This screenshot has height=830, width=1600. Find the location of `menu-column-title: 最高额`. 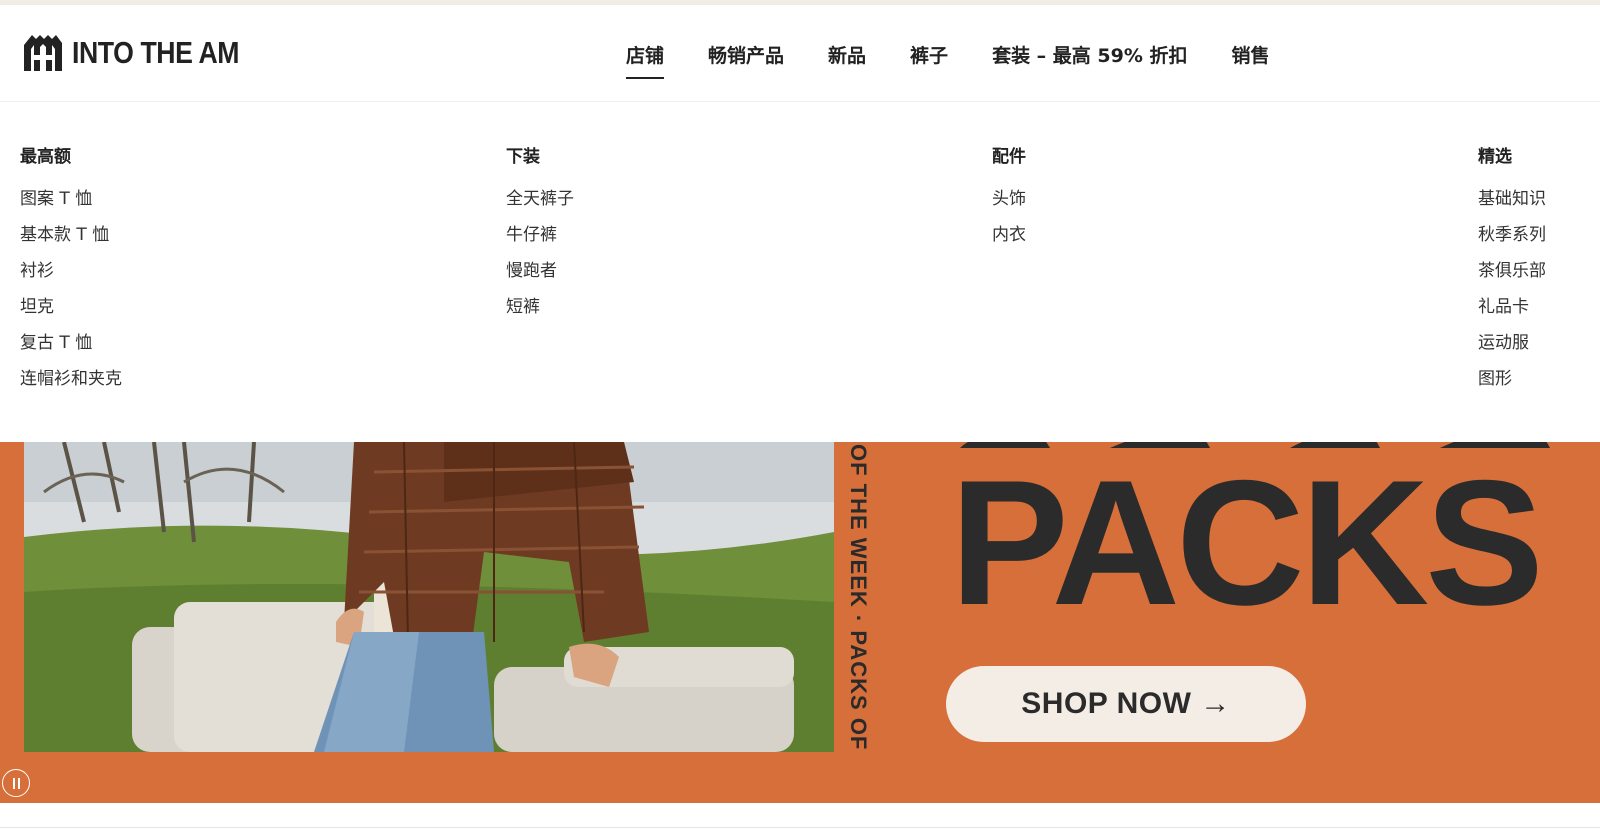

menu-column-title: 最高额 is located at coordinates (71, 167).